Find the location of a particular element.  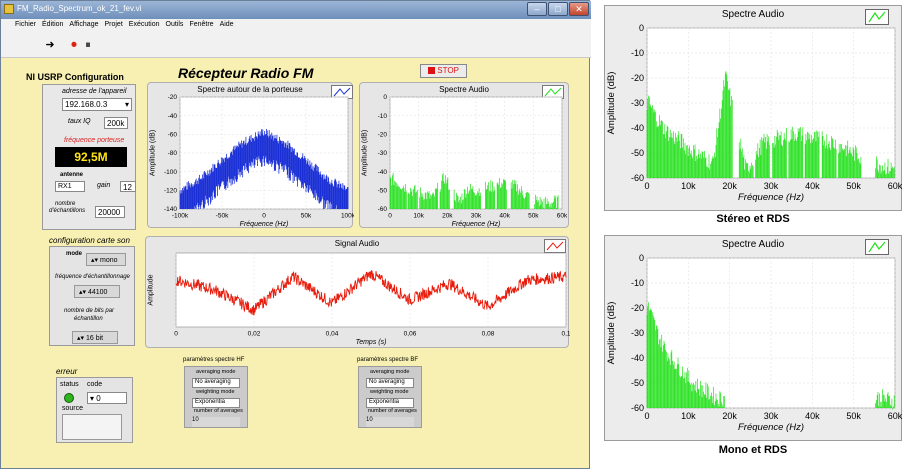

x-tick-label: 30k is located at coordinates (771, 416).